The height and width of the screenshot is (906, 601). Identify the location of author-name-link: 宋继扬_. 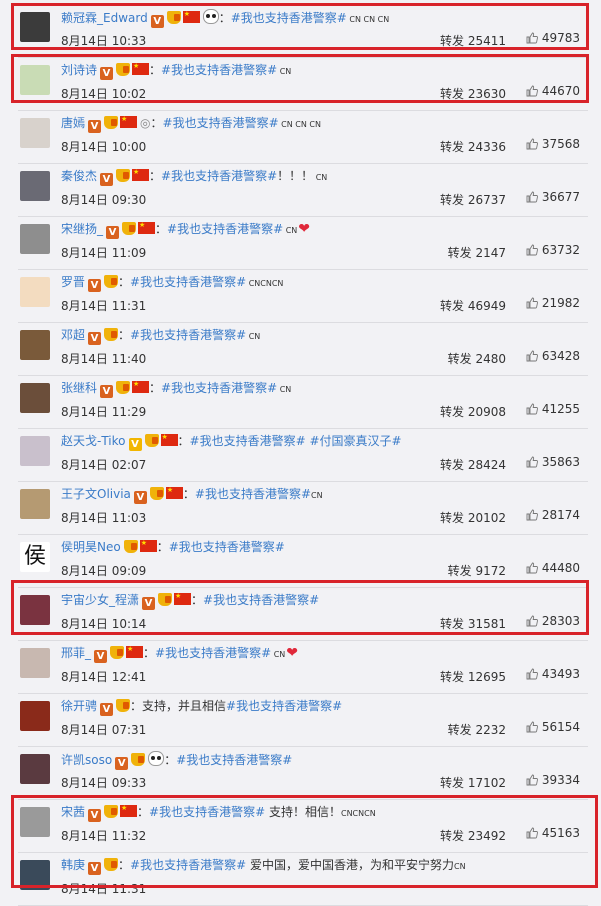
(82, 229).